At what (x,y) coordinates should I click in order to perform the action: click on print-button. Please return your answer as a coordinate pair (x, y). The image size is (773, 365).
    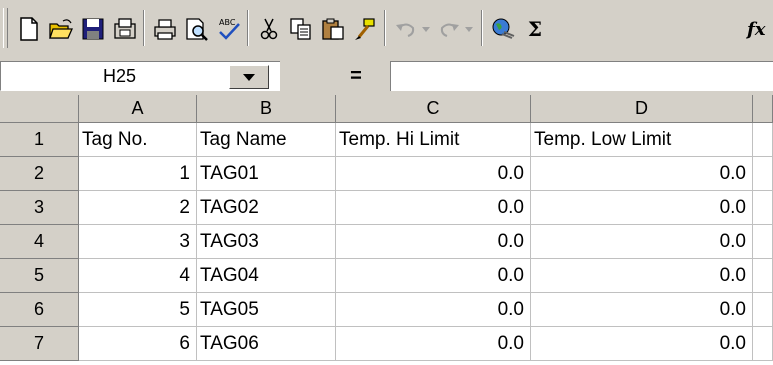
    Looking at the image, I should click on (165, 29).